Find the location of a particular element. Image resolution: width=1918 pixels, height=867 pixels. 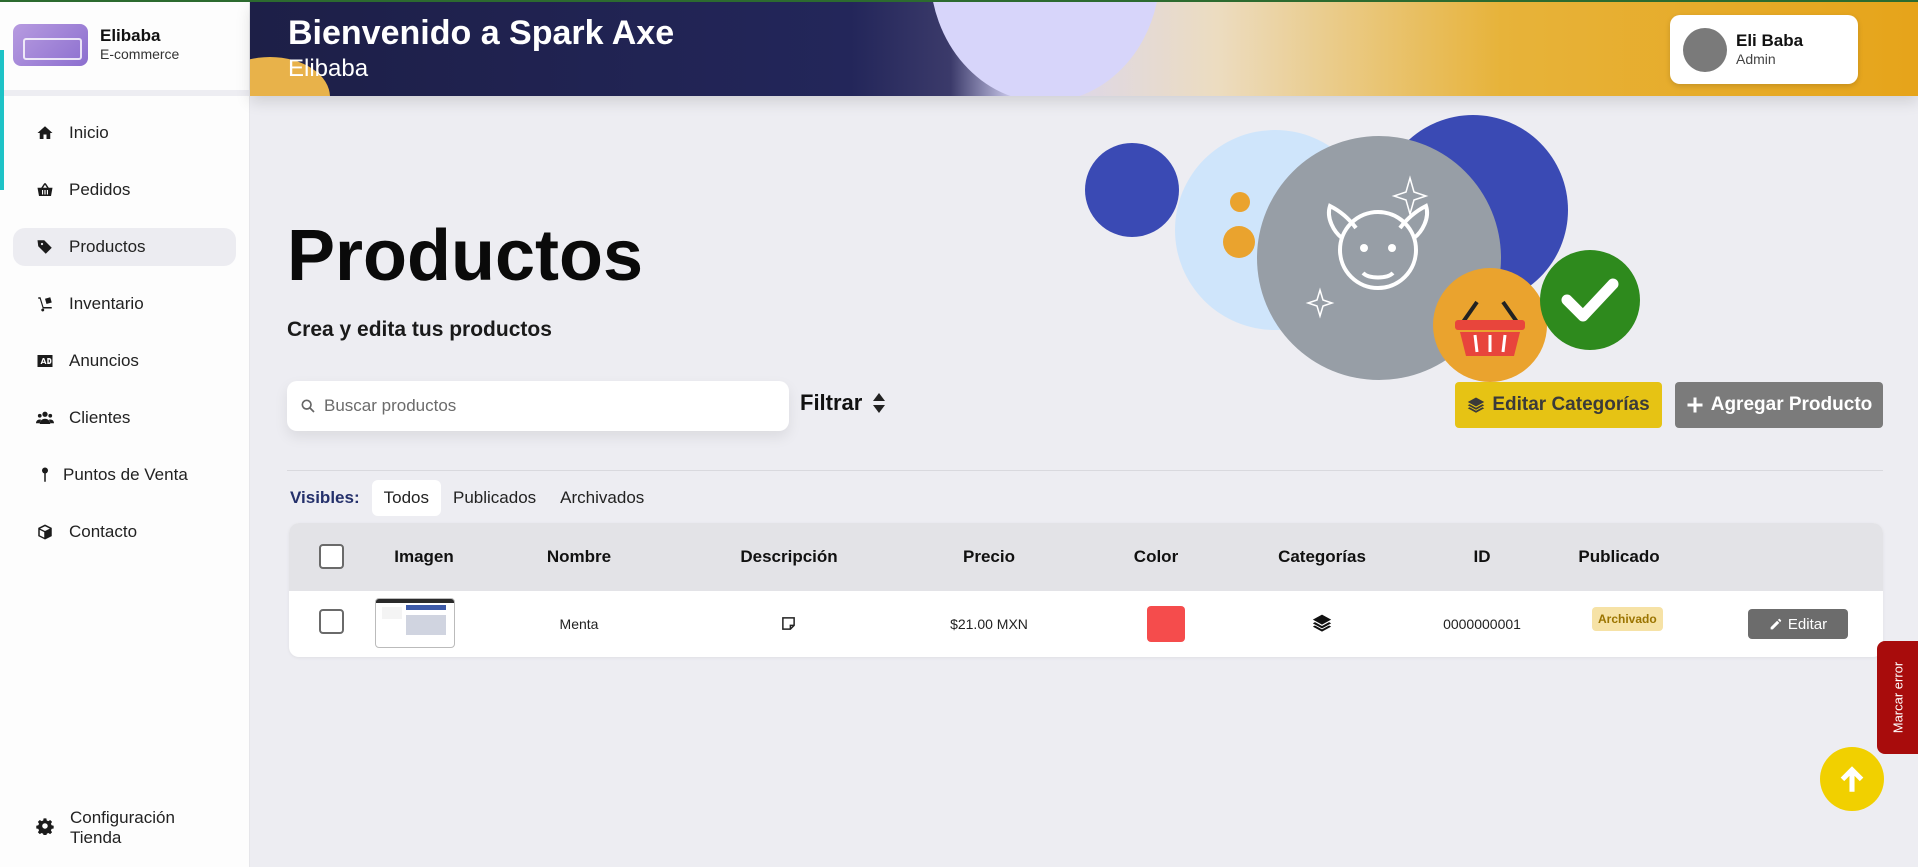

gear-icon is located at coordinates (46, 828).